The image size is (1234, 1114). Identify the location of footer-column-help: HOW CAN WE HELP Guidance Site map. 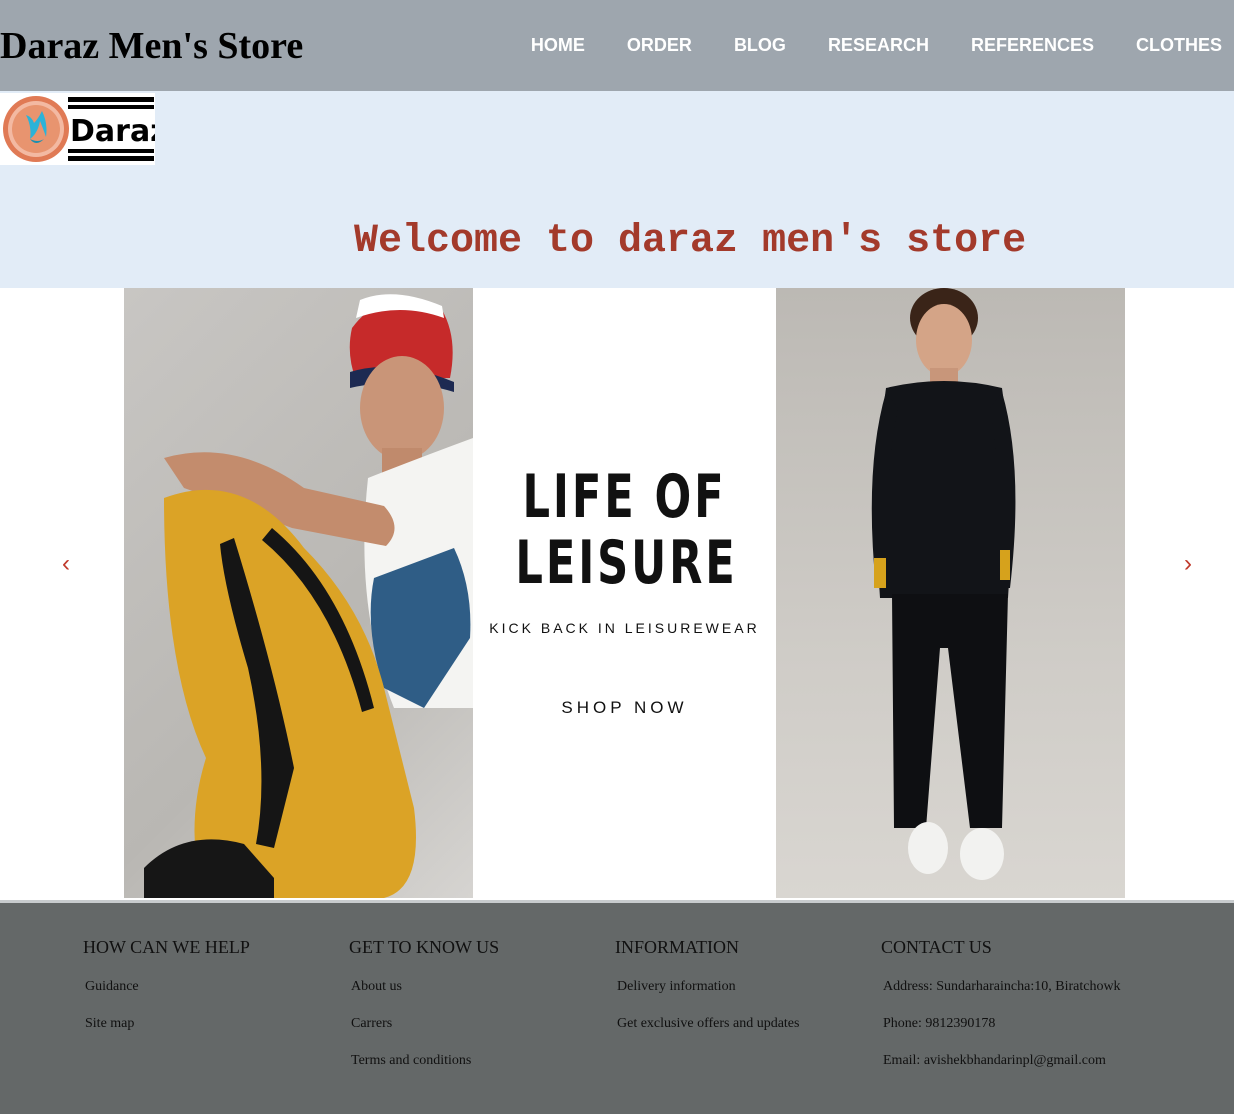
(166, 995).